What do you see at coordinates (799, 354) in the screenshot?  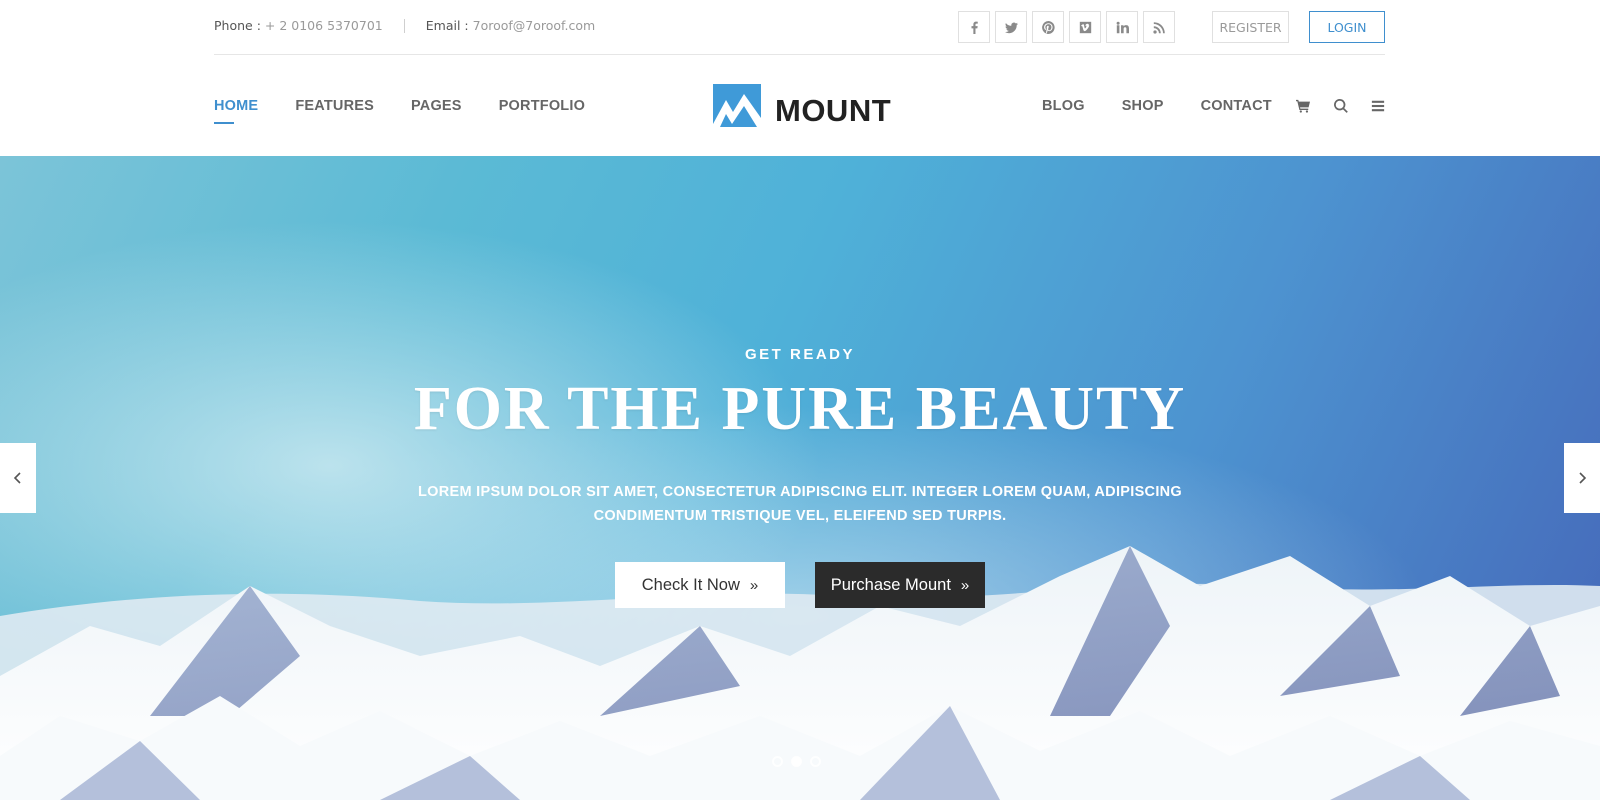 I see `hero-kicker: GET READY` at bounding box center [799, 354].